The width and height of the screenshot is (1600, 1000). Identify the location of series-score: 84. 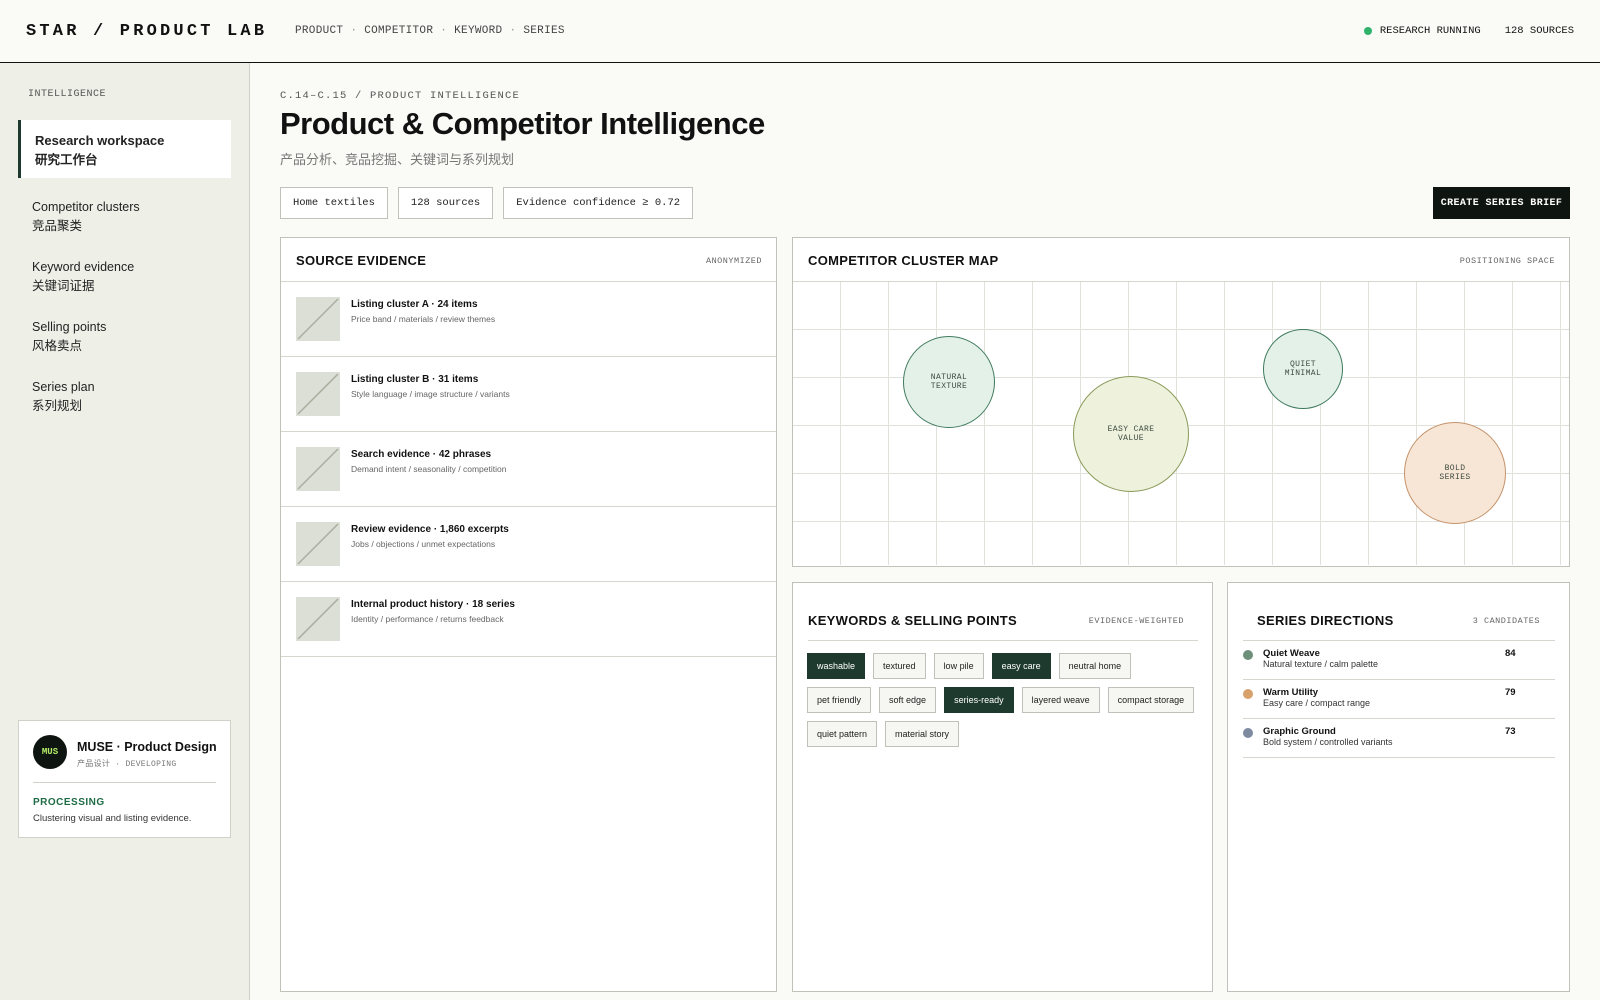
(1510, 653).